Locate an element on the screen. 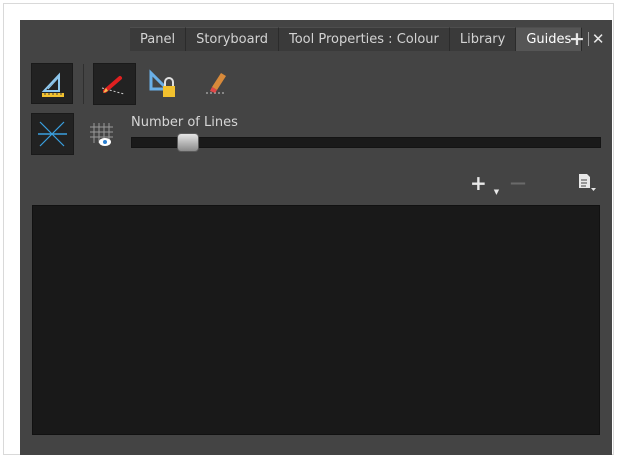  number-of-lines-slider is located at coordinates (366, 142).